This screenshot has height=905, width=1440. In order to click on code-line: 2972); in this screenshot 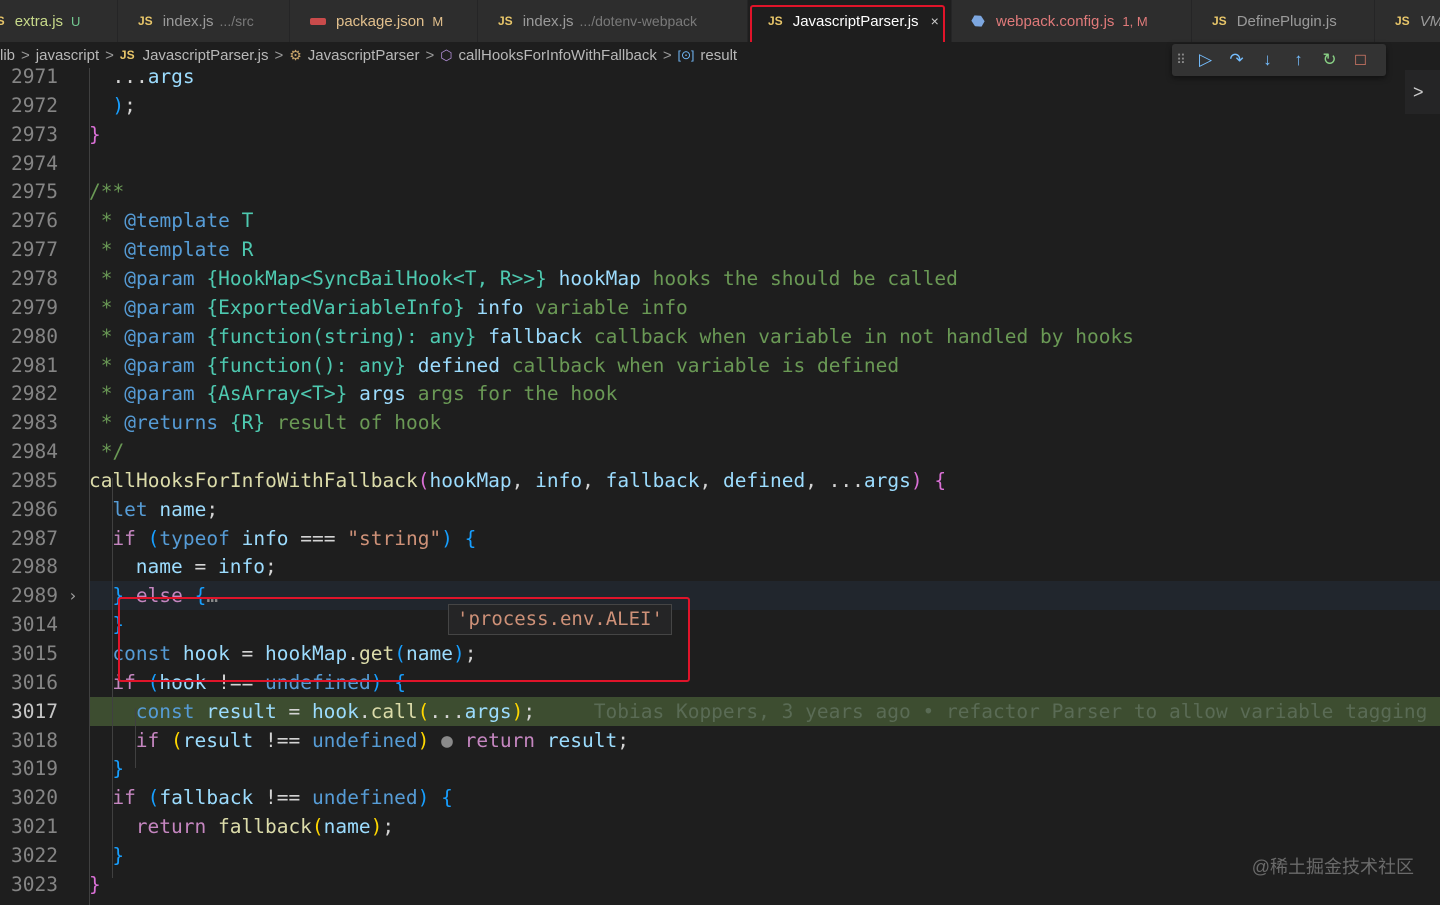, I will do `click(720, 105)`.